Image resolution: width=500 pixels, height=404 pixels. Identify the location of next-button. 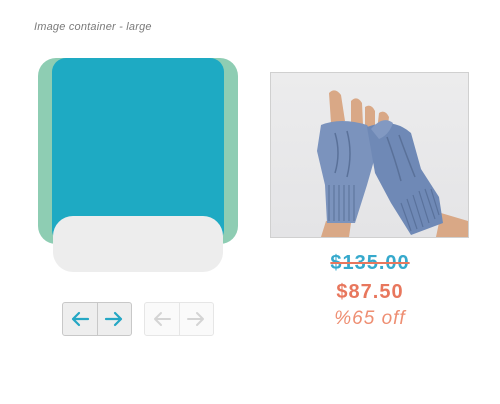
(114, 319).